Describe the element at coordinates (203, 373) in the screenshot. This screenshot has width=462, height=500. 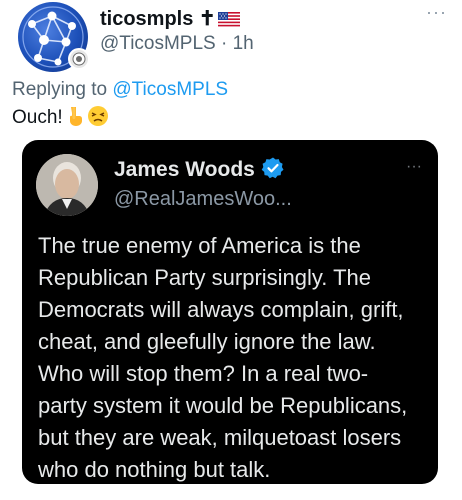
I see `quoted-text-line: Who will stop them? In a real two-` at that location.